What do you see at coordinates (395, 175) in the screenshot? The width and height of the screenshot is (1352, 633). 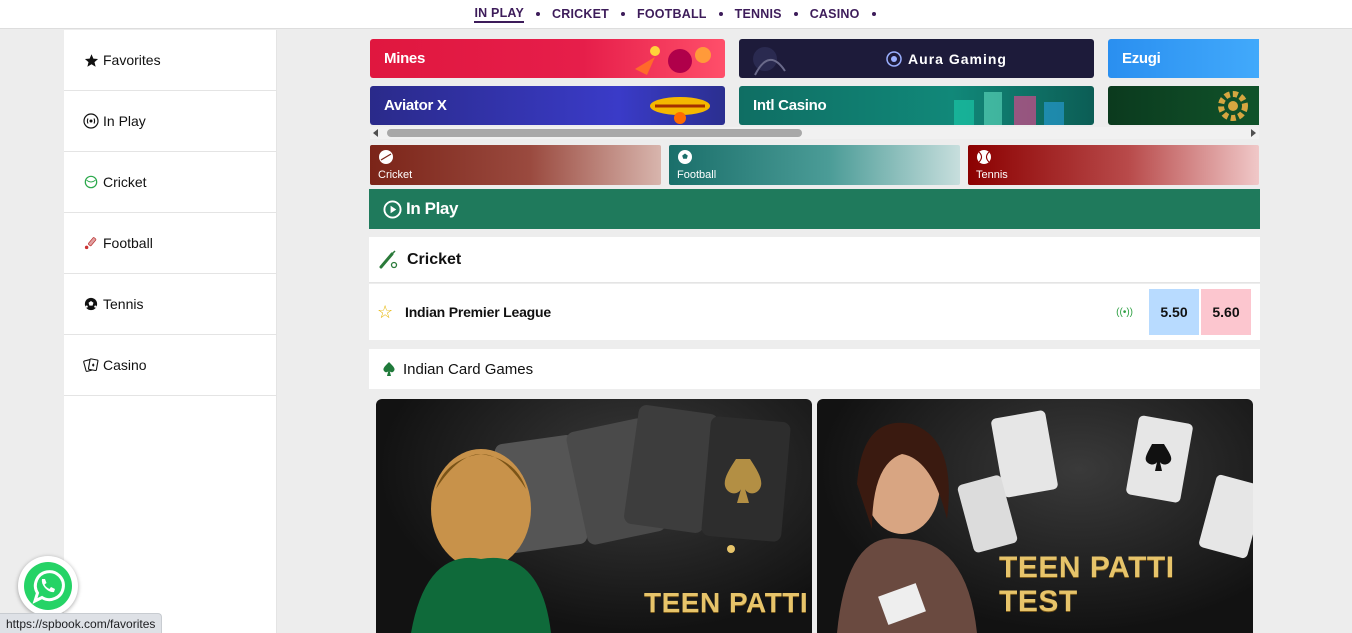 I see `sport-tile-label: Cricket` at bounding box center [395, 175].